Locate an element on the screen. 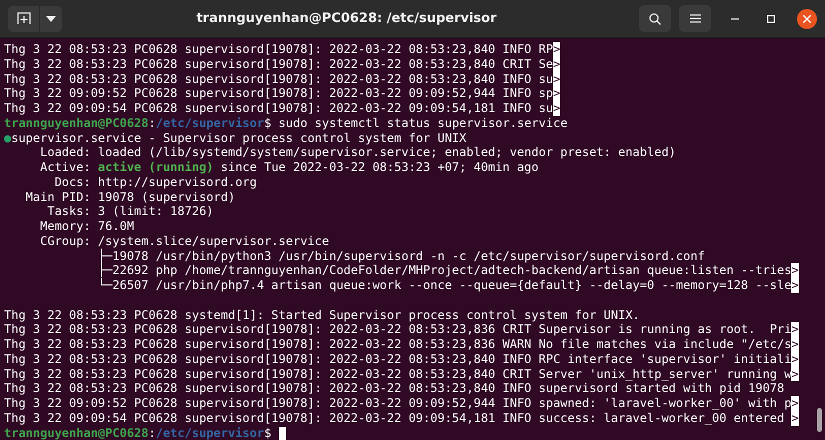 Image resolution: width=825 pixels, height=440 pixels. caret-icon is located at coordinates (51, 19).